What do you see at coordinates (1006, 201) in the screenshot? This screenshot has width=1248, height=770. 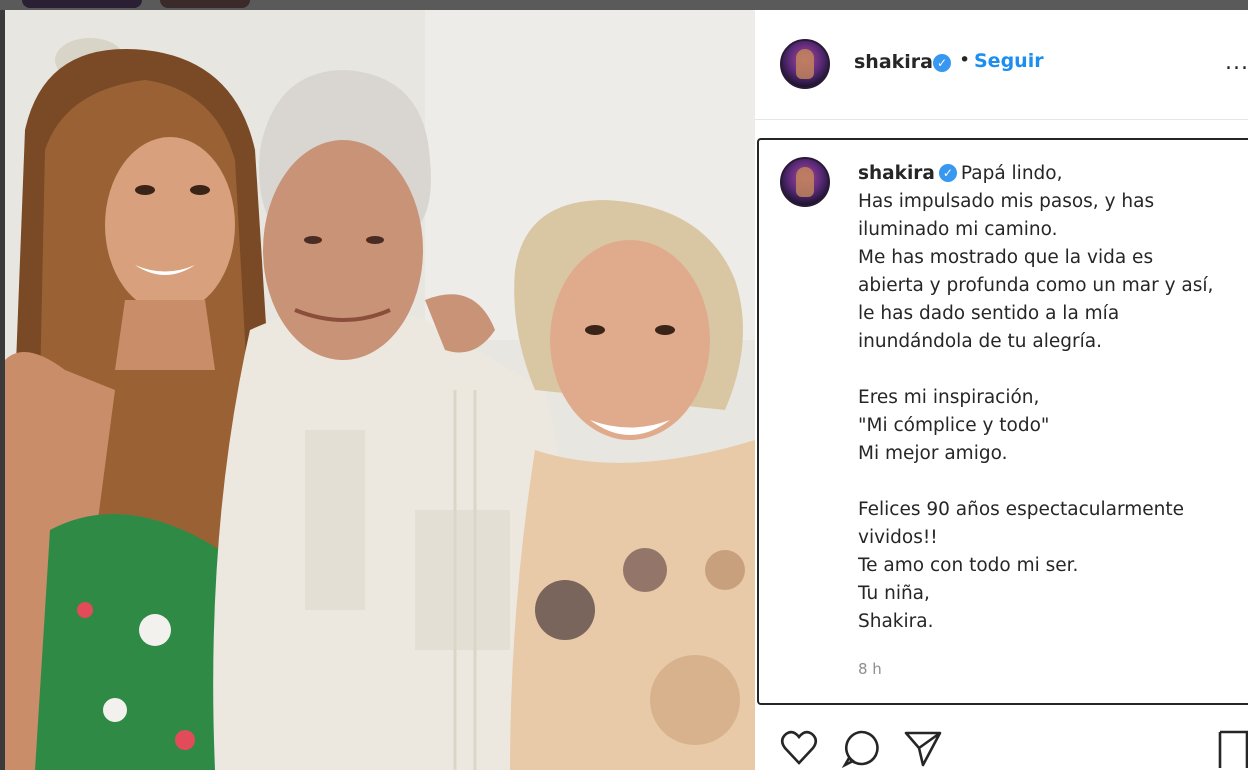 I see `caption-line: Has impulsado mis pasos, y has` at bounding box center [1006, 201].